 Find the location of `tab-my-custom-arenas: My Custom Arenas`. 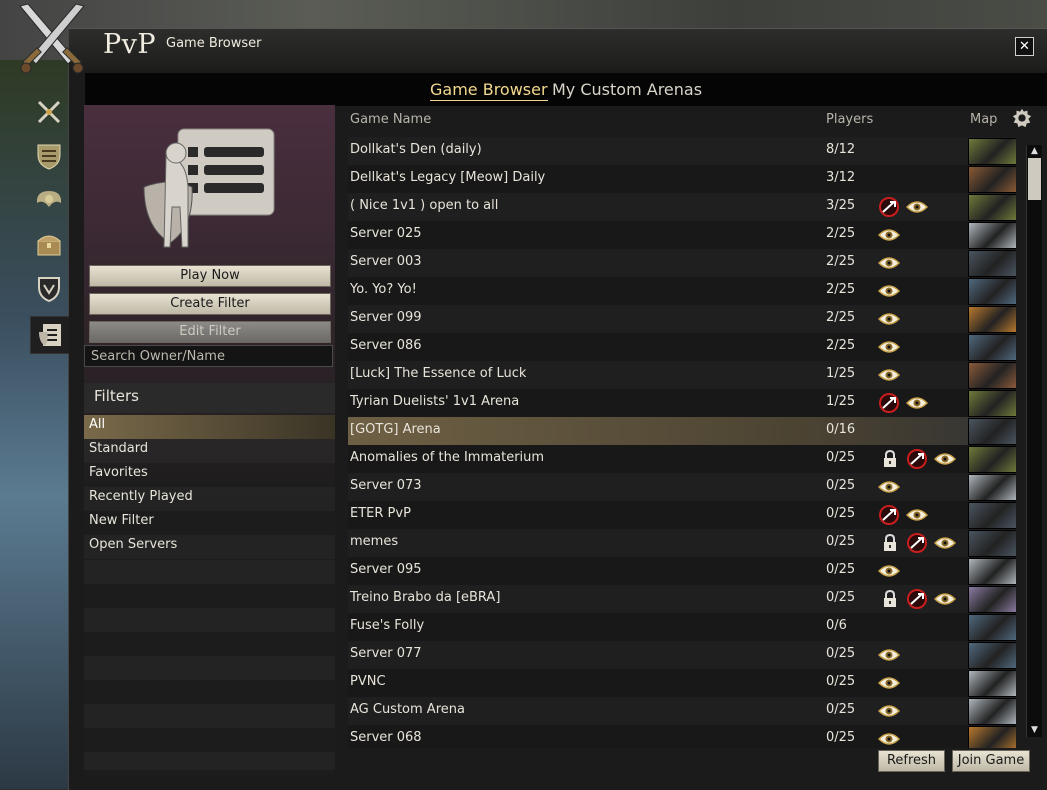

tab-my-custom-arenas: My Custom Arenas is located at coordinates (627, 89).